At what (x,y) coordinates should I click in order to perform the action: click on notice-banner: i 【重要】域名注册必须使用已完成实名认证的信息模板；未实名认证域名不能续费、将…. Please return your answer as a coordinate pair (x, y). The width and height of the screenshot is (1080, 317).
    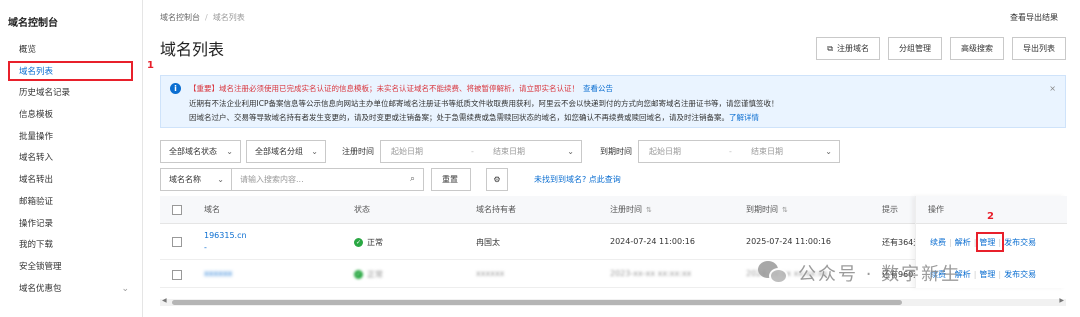
    Looking at the image, I should click on (613, 101).